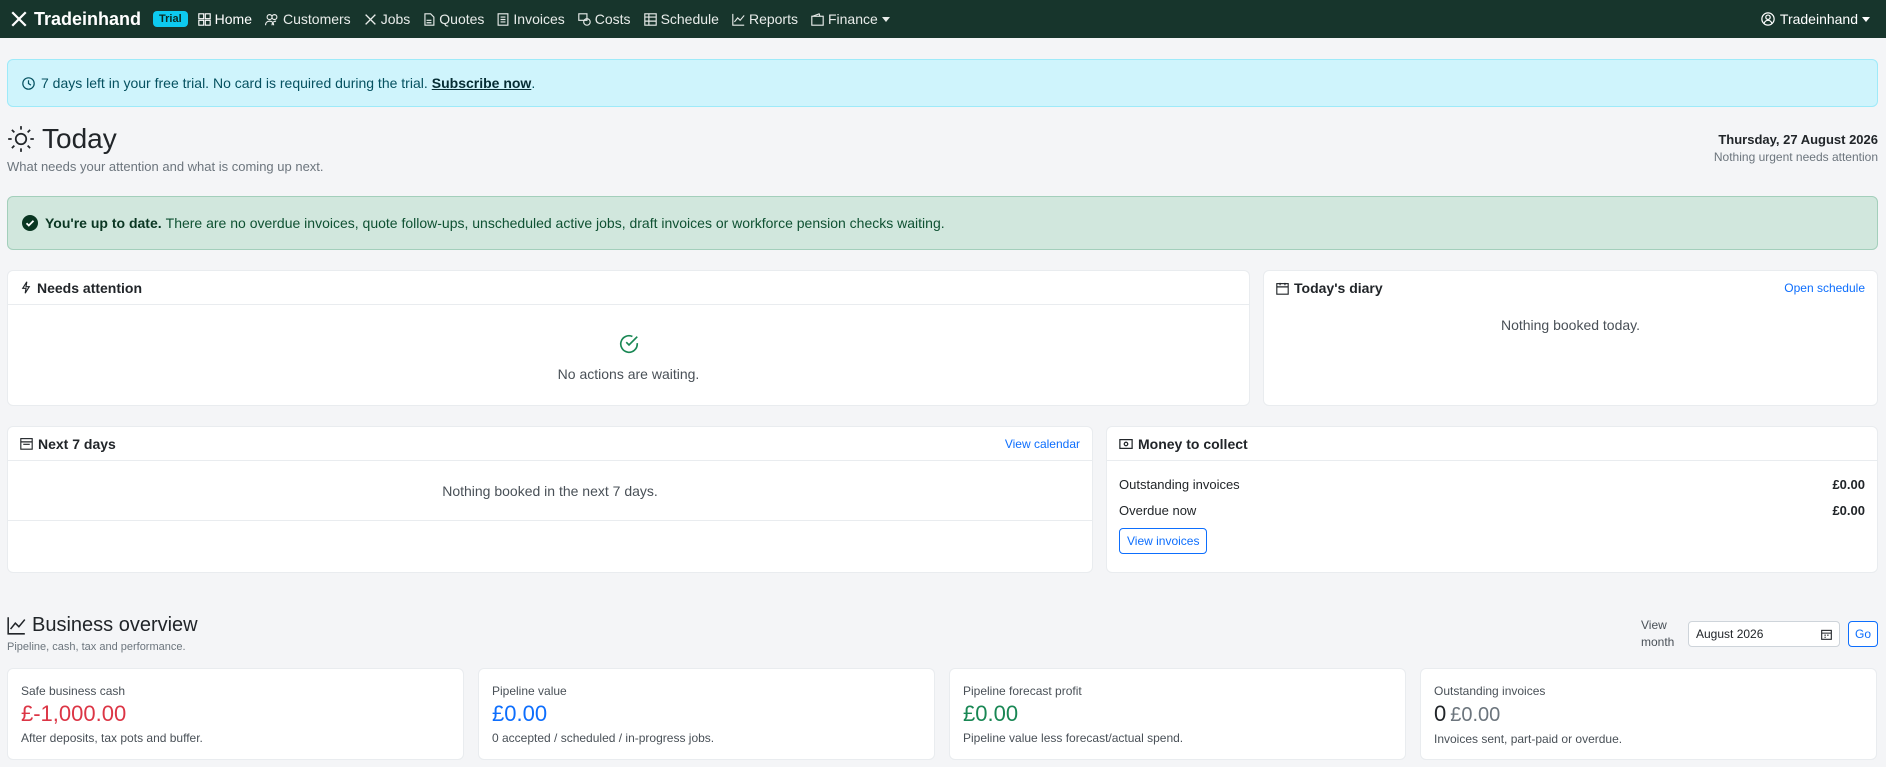 Image resolution: width=1886 pixels, height=767 pixels. I want to click on nav-customers: Customers, so click(308, 19).